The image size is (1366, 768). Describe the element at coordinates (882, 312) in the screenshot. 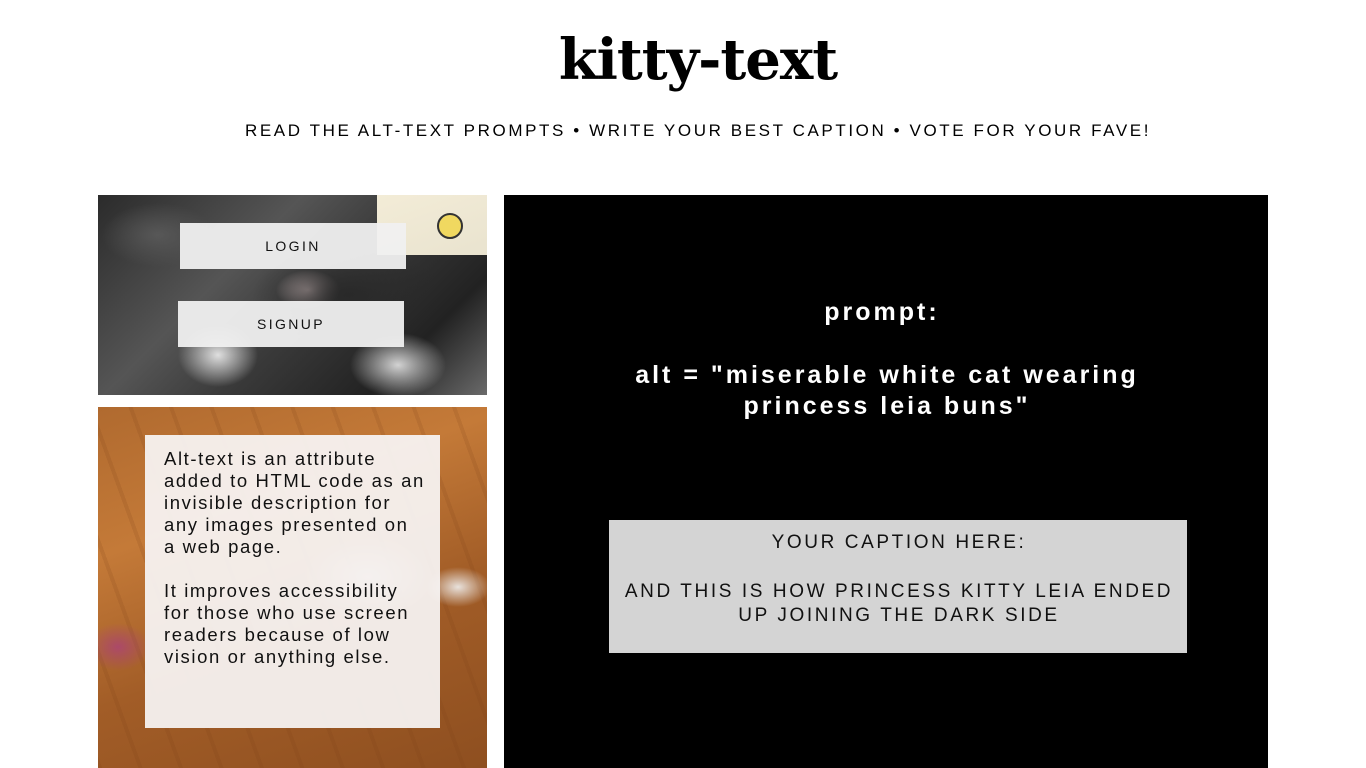

I see `prompt-label: prompt:` at that location.